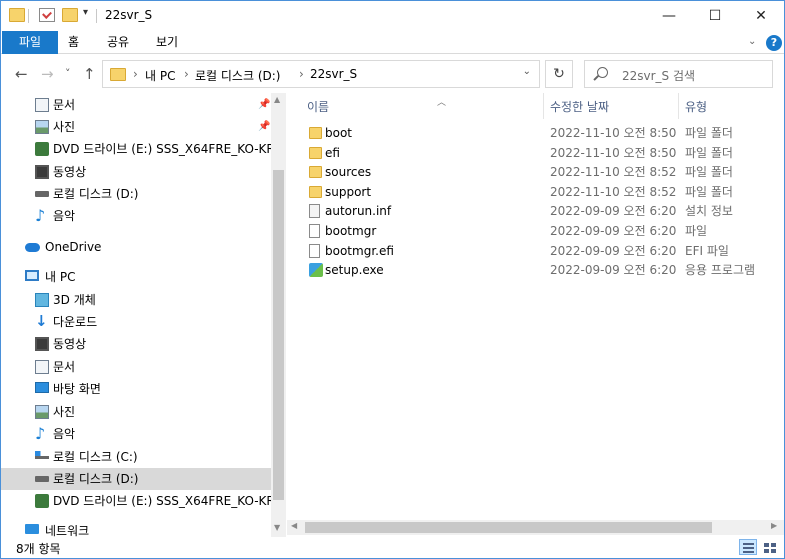 This screenshot has width=785, height=559. Describe the element at coordinates (542, 211) in the screenshot. I see `file-row: autorun.inf 2022-09-09 오전 6:20 설치 정보` at that location.